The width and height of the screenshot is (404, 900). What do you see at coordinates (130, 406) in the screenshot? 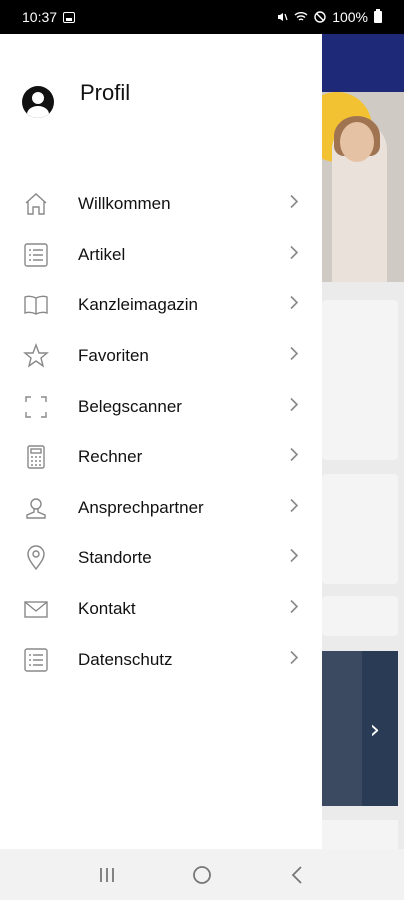
I see `menu-item-label: Belegscanner` at bounding box center [130, 406].